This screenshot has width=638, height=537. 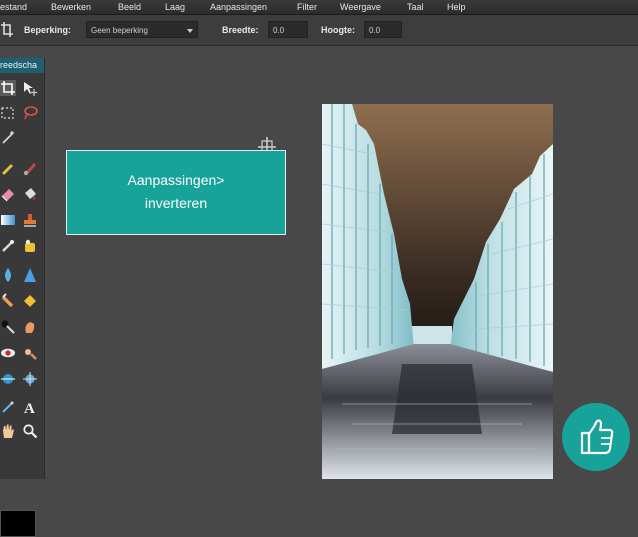 What do you see at coordinates (129, 7) in the screenshot?
I see `menu-beeld: Beeld` at bounding box center [129, 7].